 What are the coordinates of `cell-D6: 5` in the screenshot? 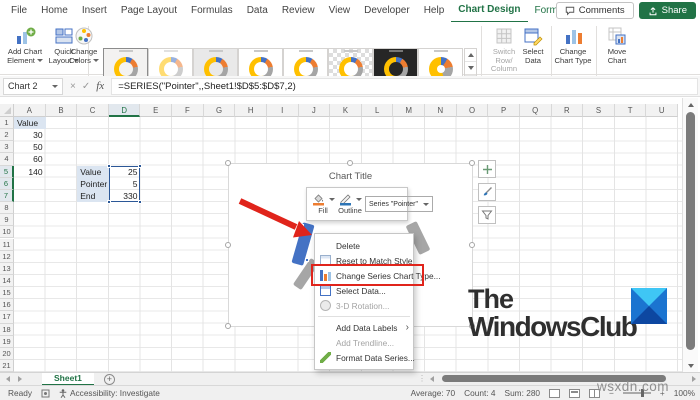 It's located at (125, 184).